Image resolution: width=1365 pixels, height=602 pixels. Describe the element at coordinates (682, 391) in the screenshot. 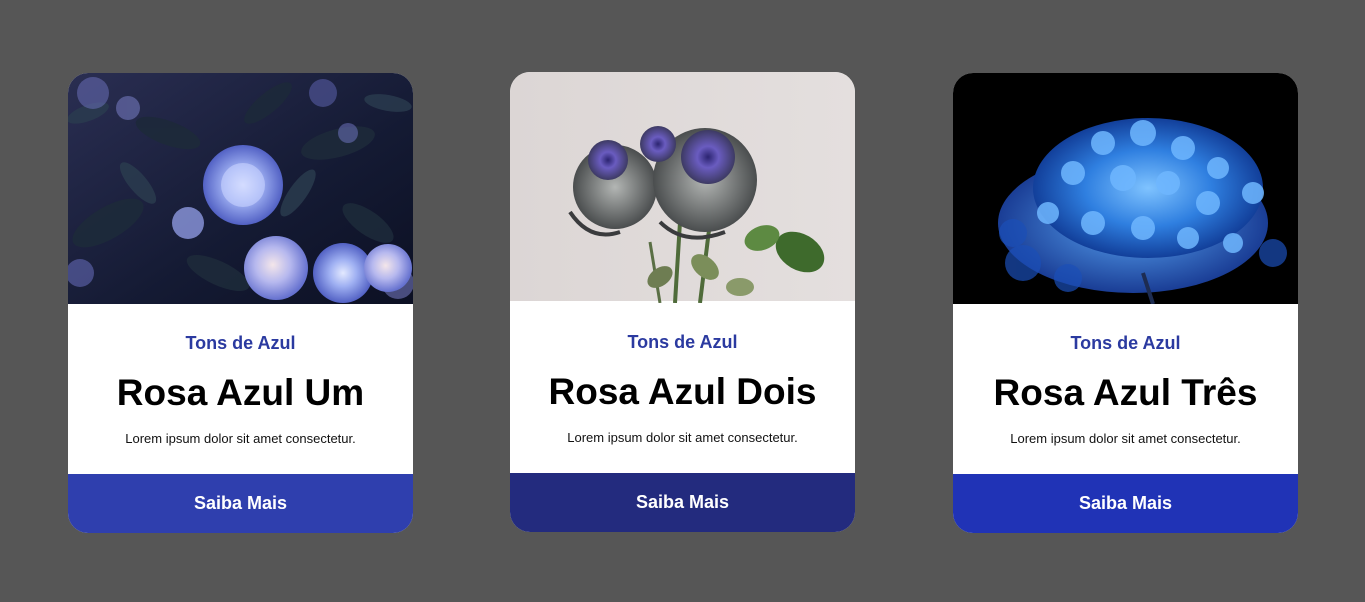

I see `card-title: Rosa Azul Dois` at that location.